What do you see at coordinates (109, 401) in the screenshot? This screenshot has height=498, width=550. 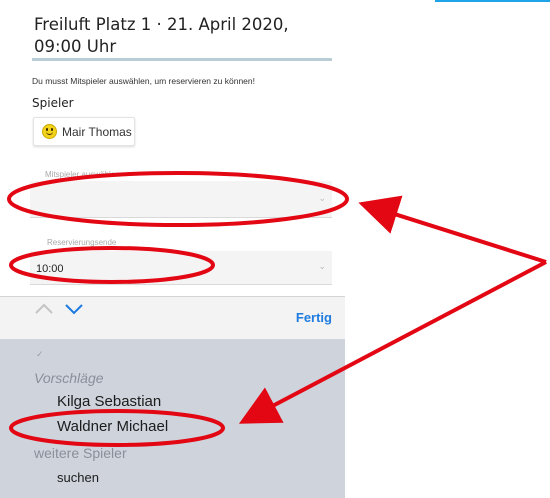 I see `picker-option: Kilga Sebastian` at bounding box center [109, 401].